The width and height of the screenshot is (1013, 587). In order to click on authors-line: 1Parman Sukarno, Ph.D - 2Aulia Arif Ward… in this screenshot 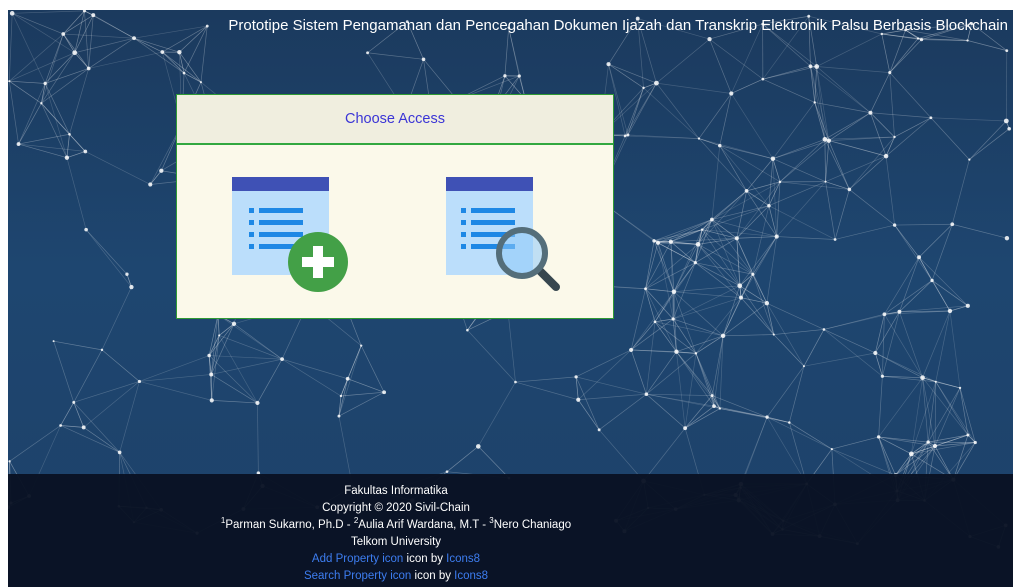, I will do `click(396, 525)`.